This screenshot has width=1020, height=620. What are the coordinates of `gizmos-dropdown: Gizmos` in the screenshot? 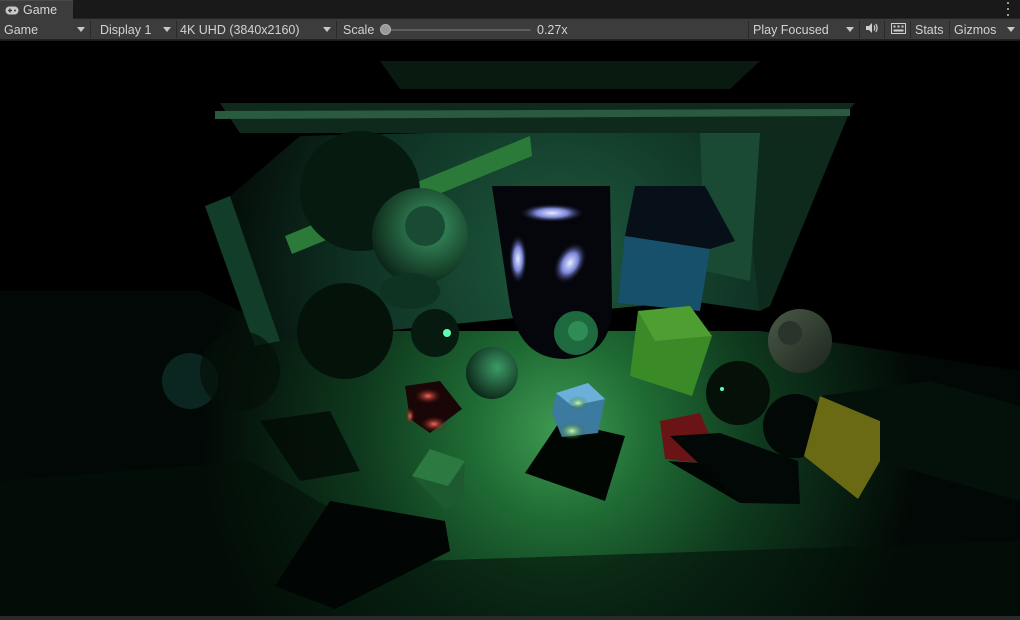 It's located at (985, 29).